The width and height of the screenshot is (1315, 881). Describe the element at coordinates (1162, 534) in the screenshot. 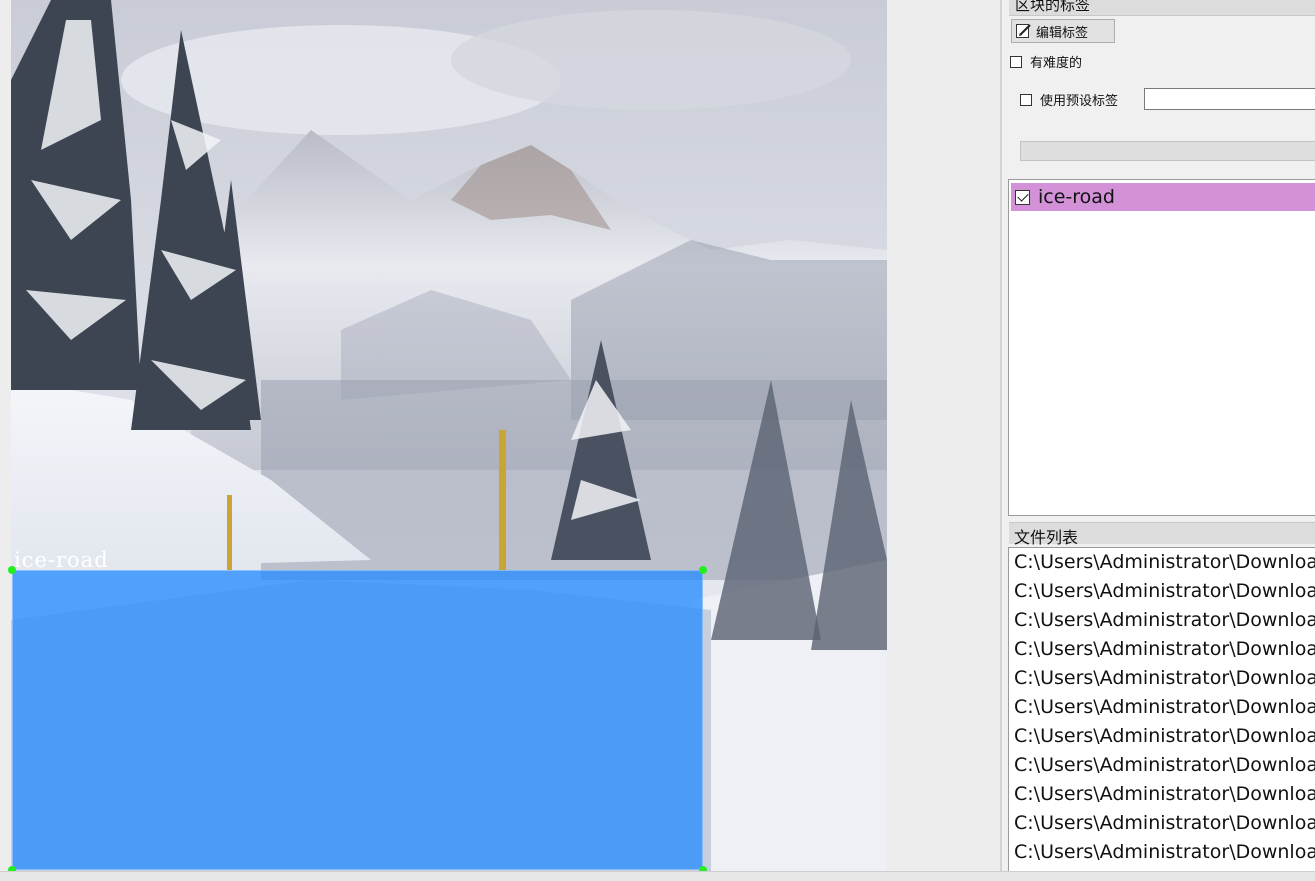

I see `file-list-dock-title: 文件列表` at that location.